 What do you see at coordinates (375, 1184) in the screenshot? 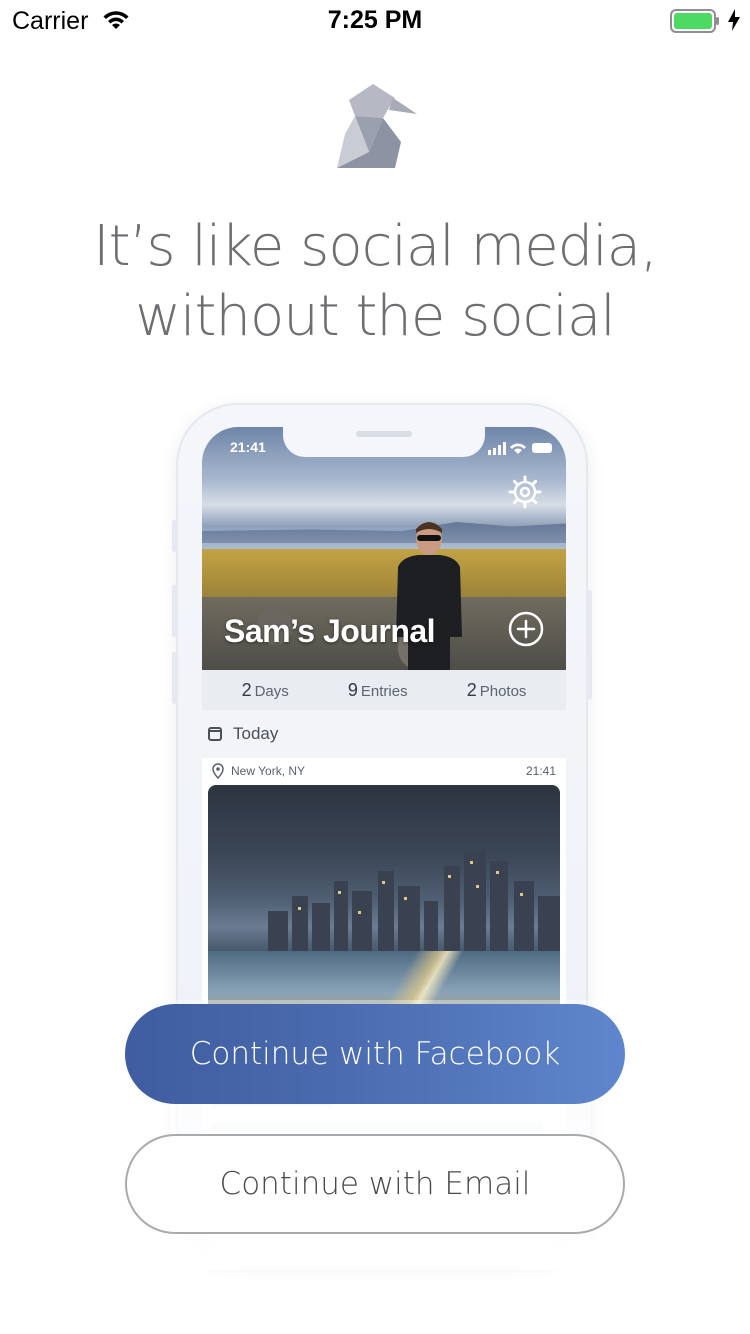
I see `continue-with-email-button: Continue with Email` at bounding box center [375, 1184].